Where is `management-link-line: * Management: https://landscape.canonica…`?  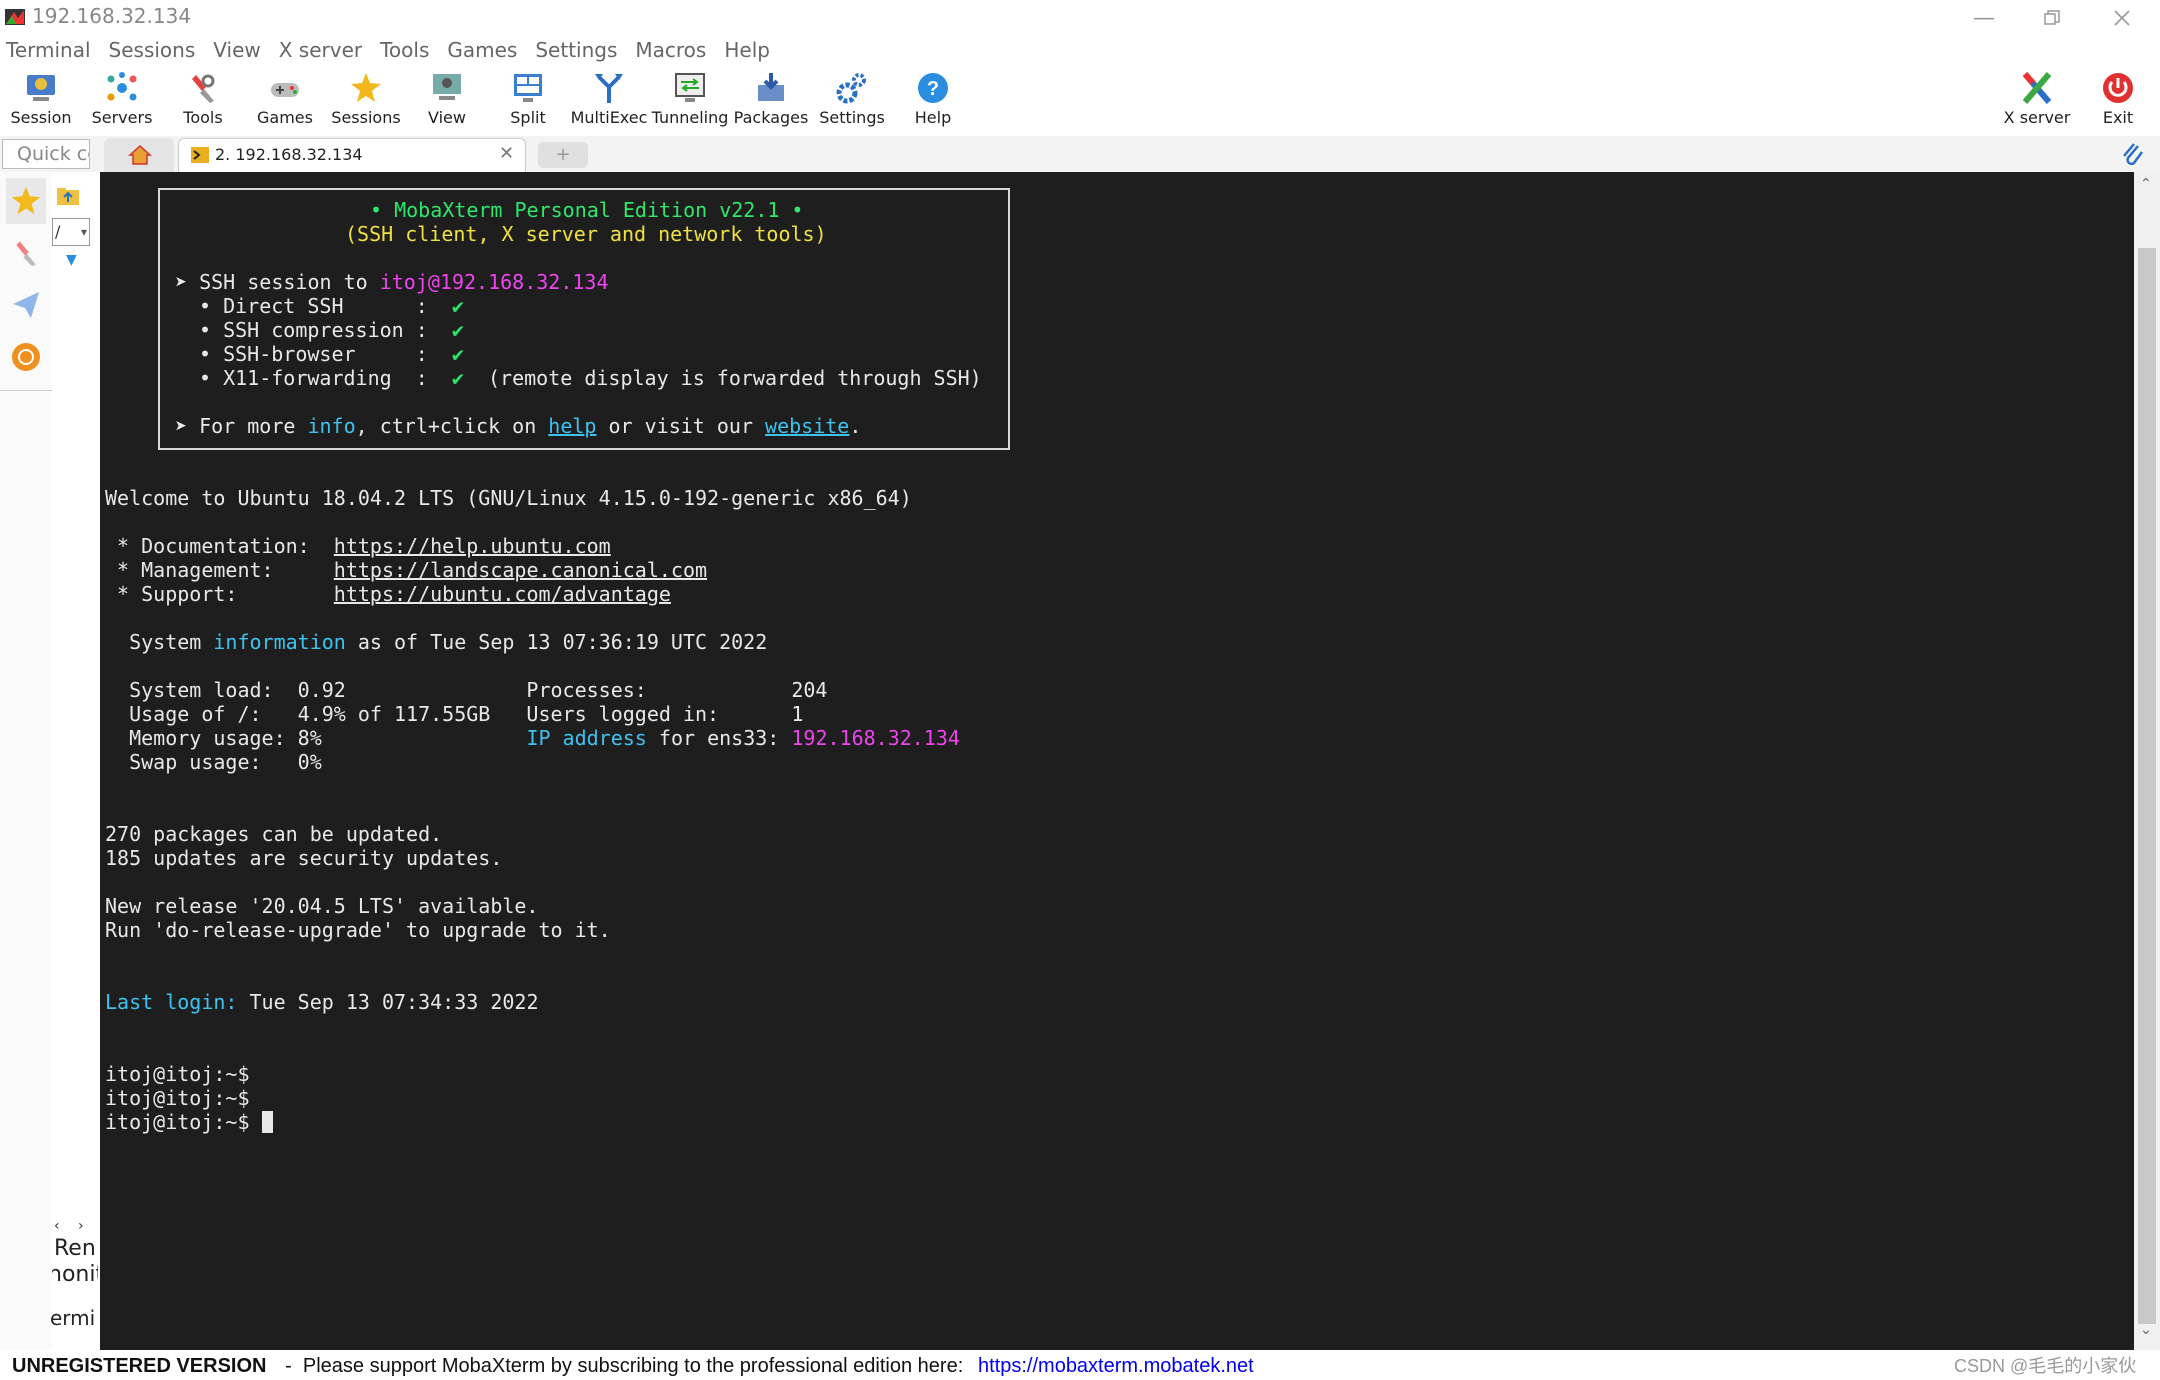
management-link-line: * Management: https://landscape.canonica… is located at coordinates (406, 570).